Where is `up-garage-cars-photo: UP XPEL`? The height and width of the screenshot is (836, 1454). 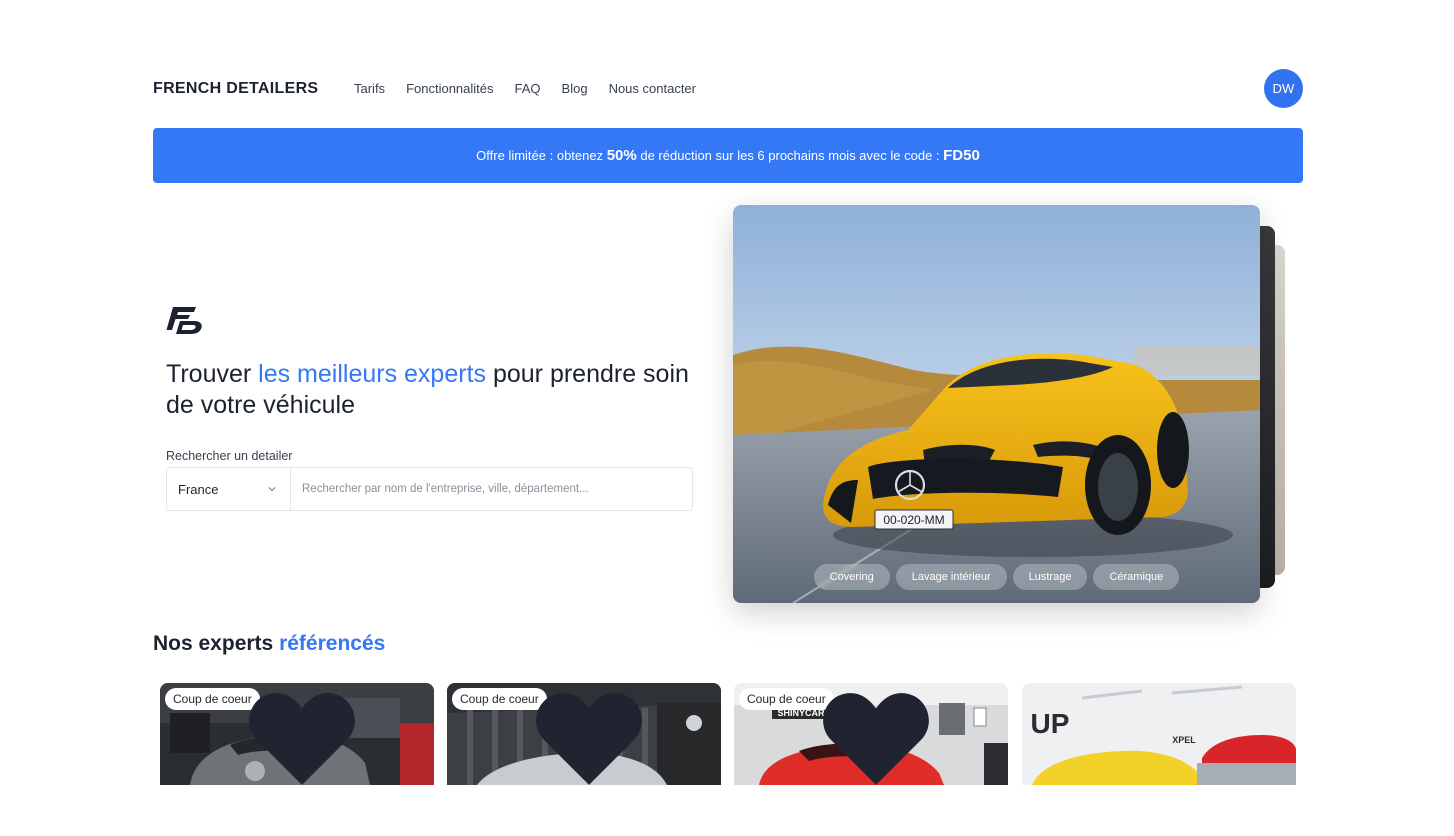
up-garage-cars-photo: UP XPEL is located at coordinates (1159, 734).